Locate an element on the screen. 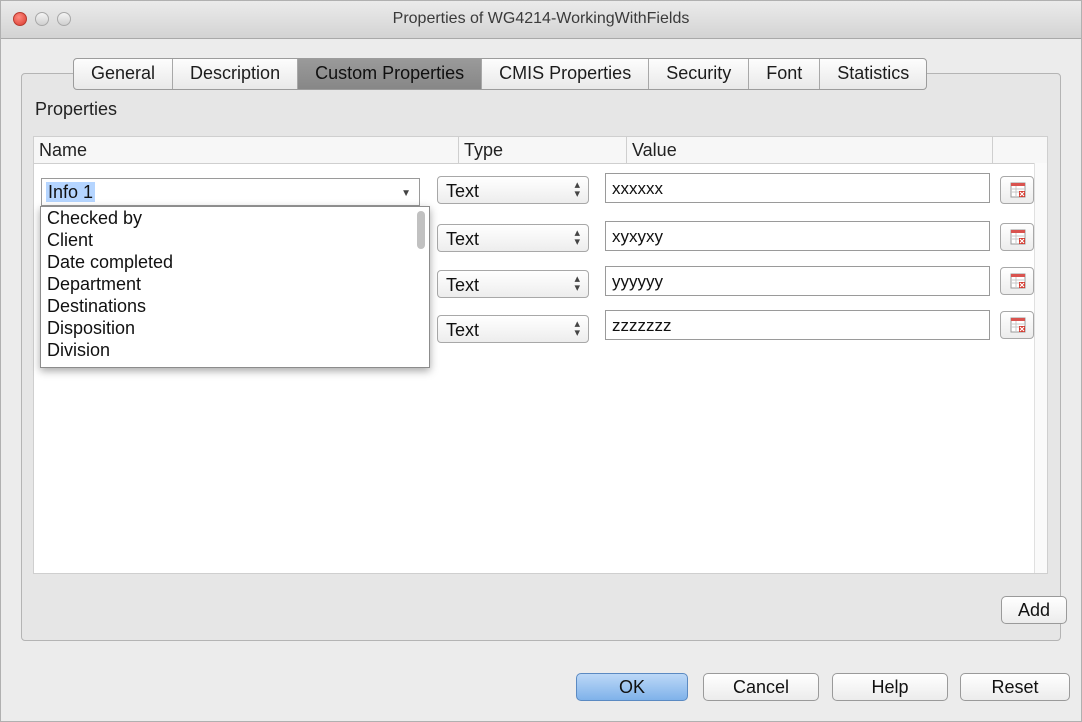  dropdown-option-checked-by: Checked by is located at coordinates (235, 218).